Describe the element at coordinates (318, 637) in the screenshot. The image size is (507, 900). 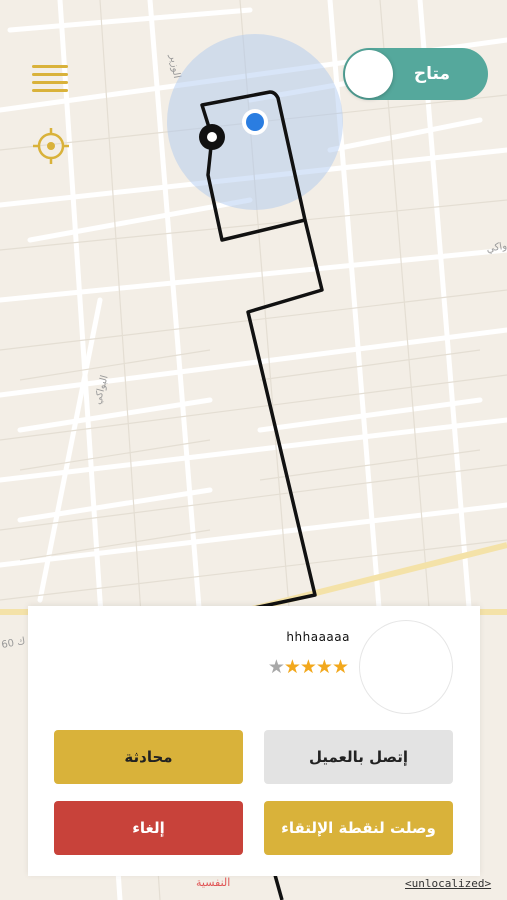
I see `customer-name: hhhaaaaa` at that location.